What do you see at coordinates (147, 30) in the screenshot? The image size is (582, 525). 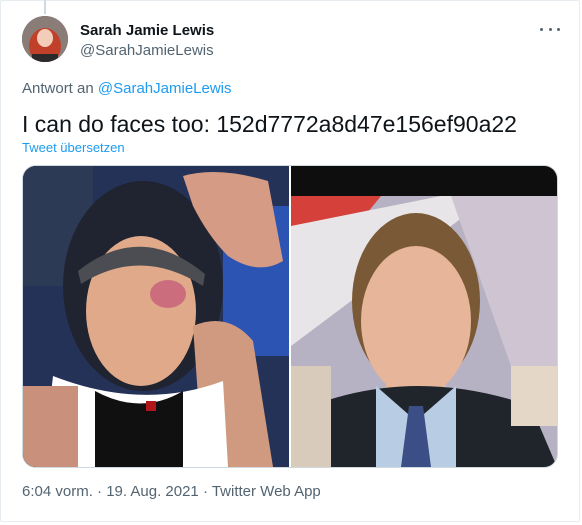 I see `author-name: Sarah Jamie Lewis` at bounding box center [147, 30].